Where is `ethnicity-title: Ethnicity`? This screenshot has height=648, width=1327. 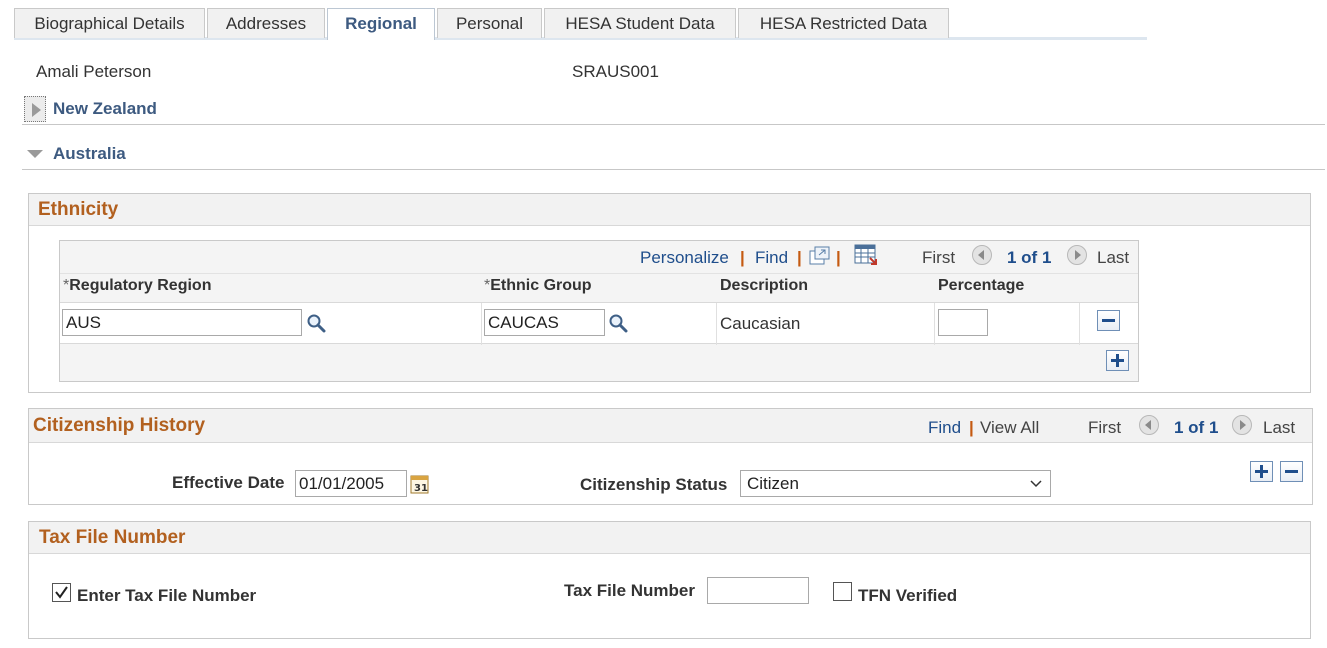
ethnicity-title: Ethnicity is located at coordinates (78, 209).